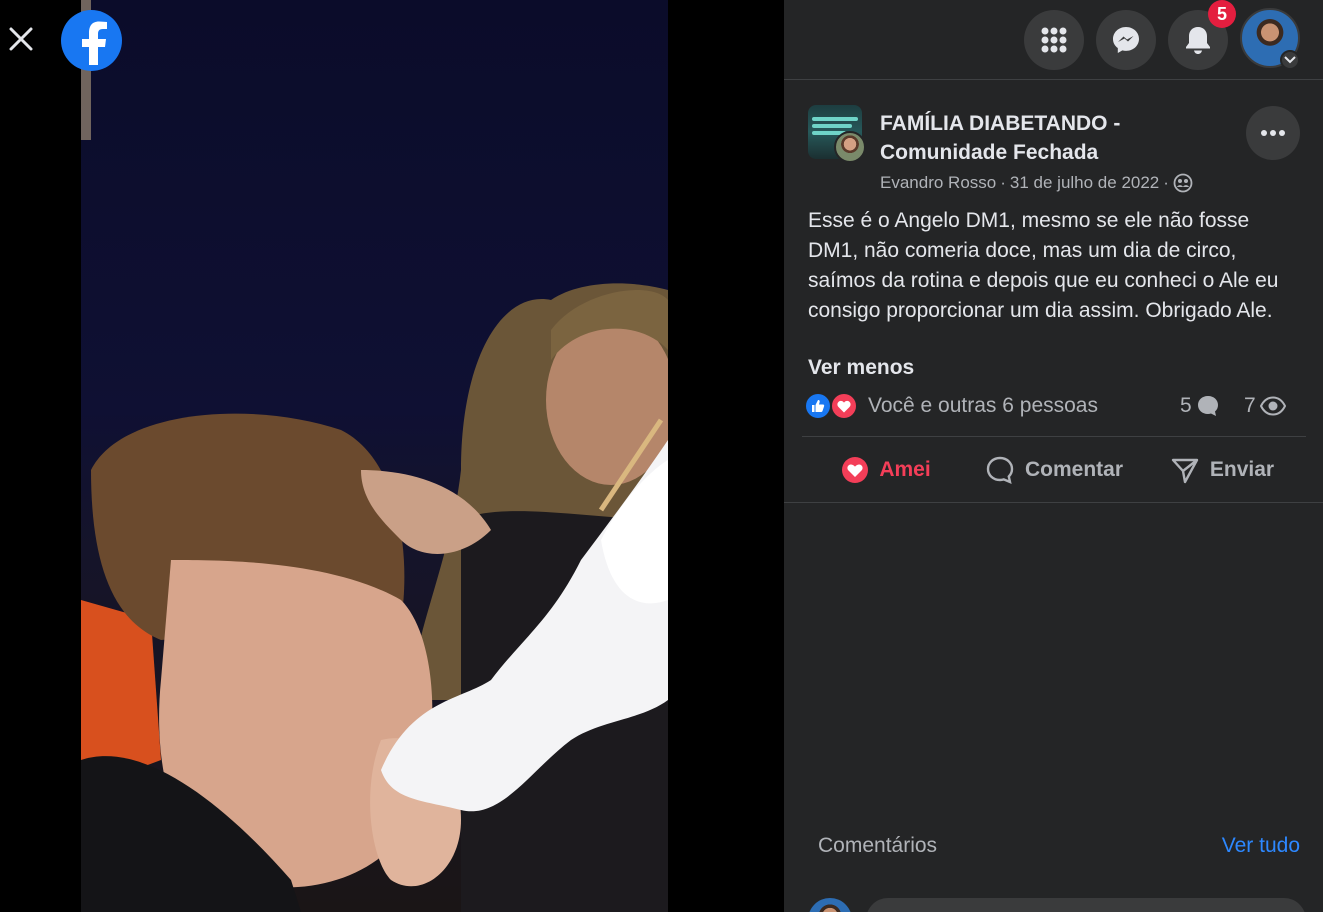 Image resolution: width=1323 pixels, height=912 pixels. I want to click on like-reaction-icon, so click(818, 406).